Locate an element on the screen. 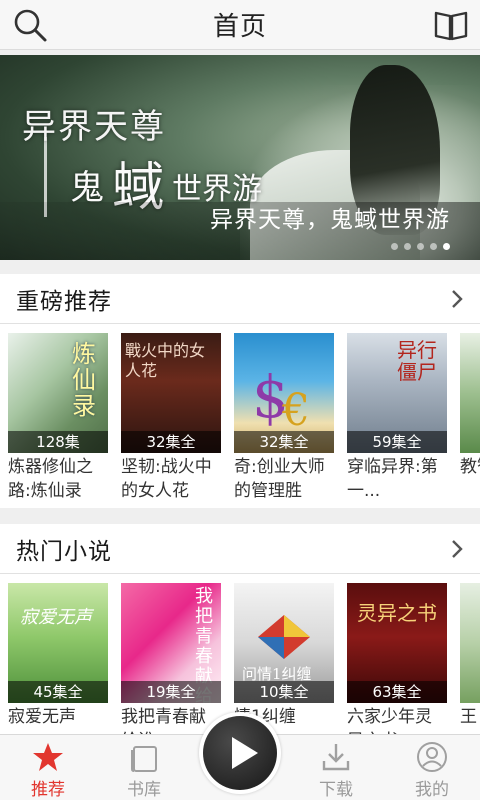 The height and width of the screenshot is (800, 480). book-card: 灵异之书 63集全 六家少年灵异之书 is located at coordinates (397, 668).